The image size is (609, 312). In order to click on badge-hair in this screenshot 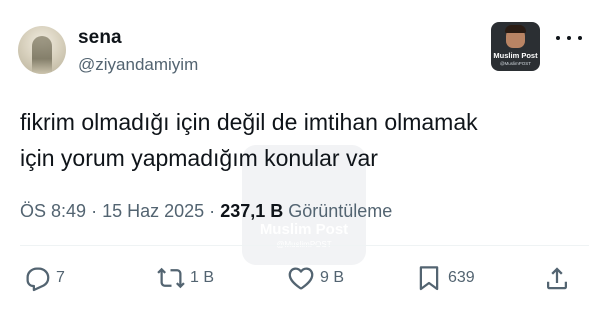, I will do `click(515, 29)`.